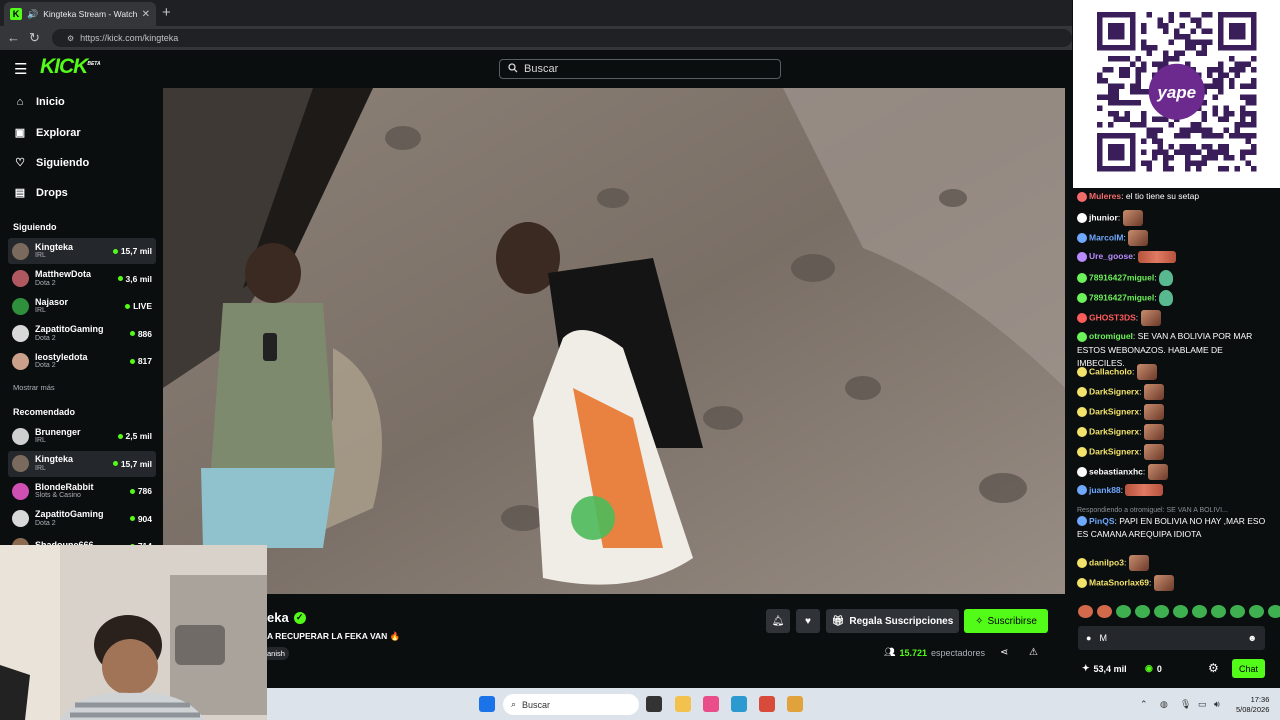  I want to click on chrome-icon, so click(795, 704).